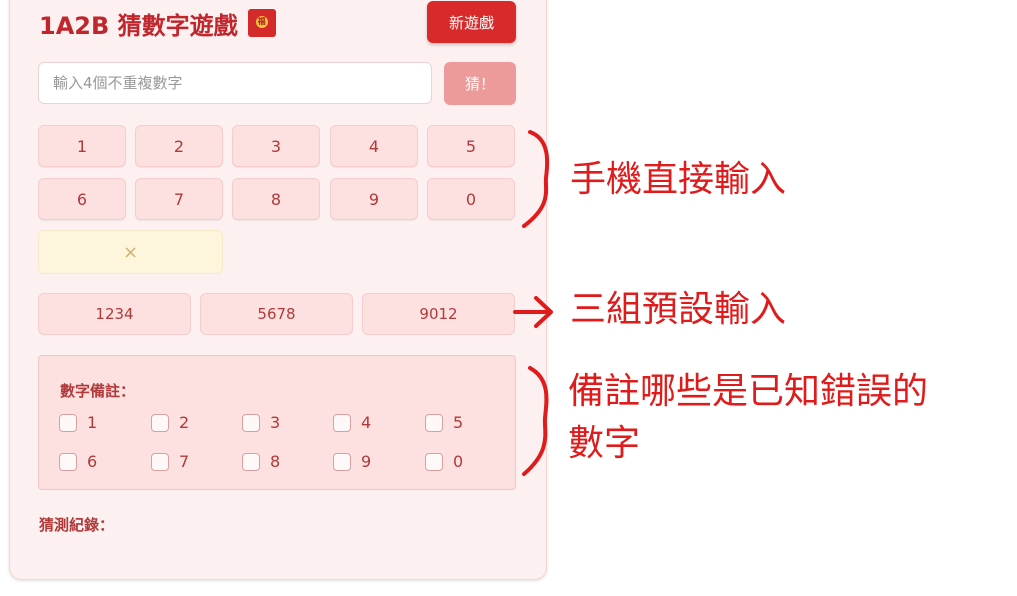 This screenshot has height=596, width=1017. I want to click on notes-annotation-line1: 備註哪些是已知錯誤的, so click(748, 391).